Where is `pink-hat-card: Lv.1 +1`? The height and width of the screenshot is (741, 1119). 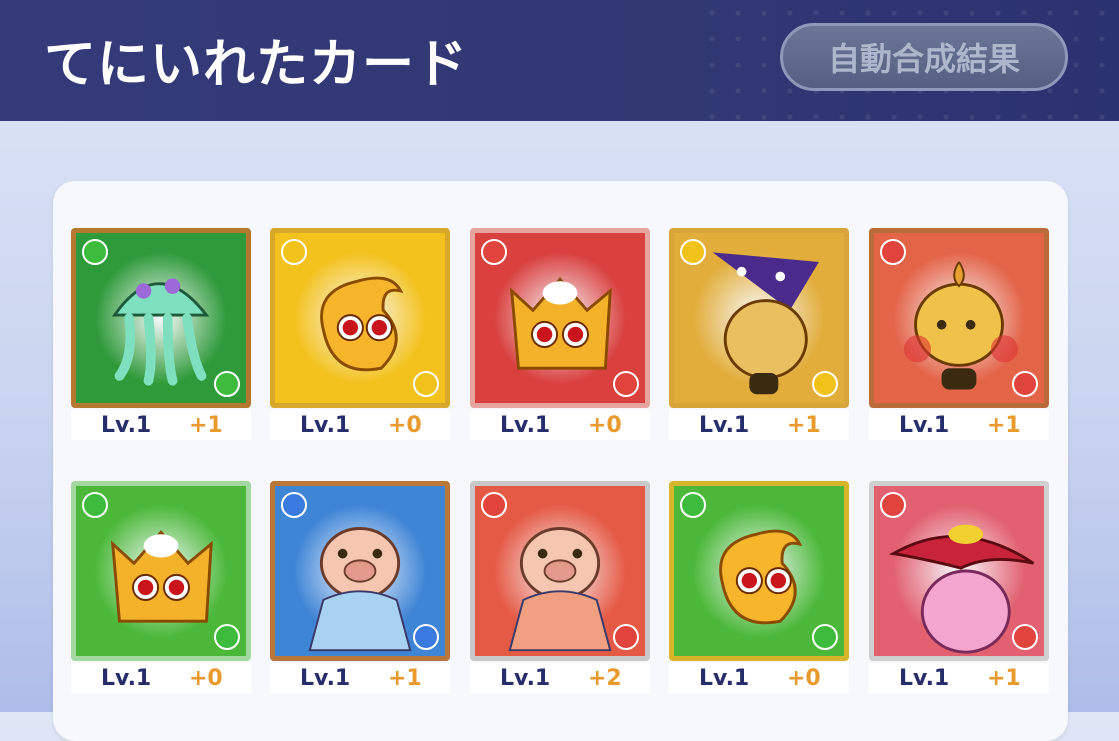
pink-hat-card: Lv.1 +1 is located at coordinates (959, 587).